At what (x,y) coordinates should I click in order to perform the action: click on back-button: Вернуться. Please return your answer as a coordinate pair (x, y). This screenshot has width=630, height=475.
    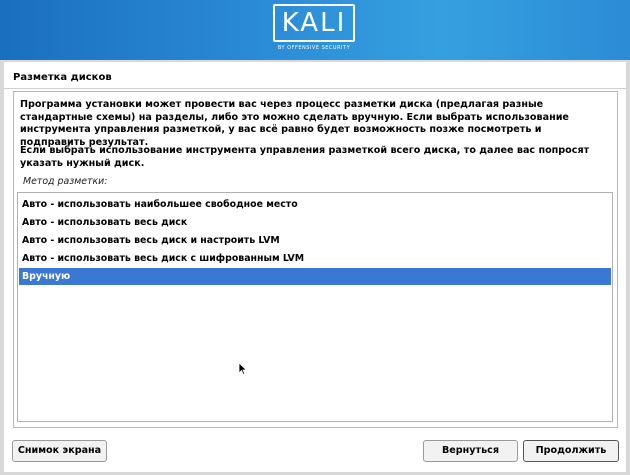
    Looking at the image, I should click on (470, 451).